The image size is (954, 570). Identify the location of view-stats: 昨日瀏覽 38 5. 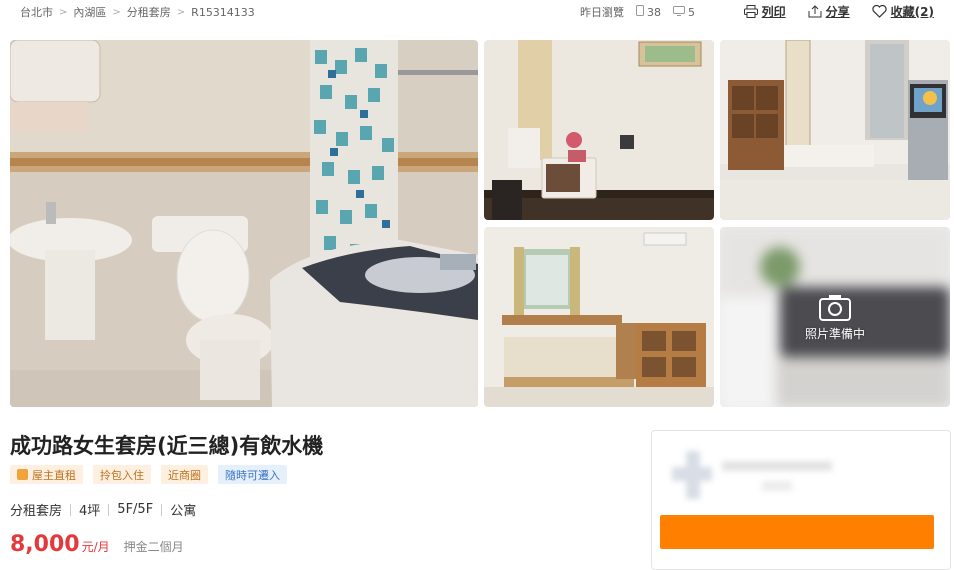
(637, 12).